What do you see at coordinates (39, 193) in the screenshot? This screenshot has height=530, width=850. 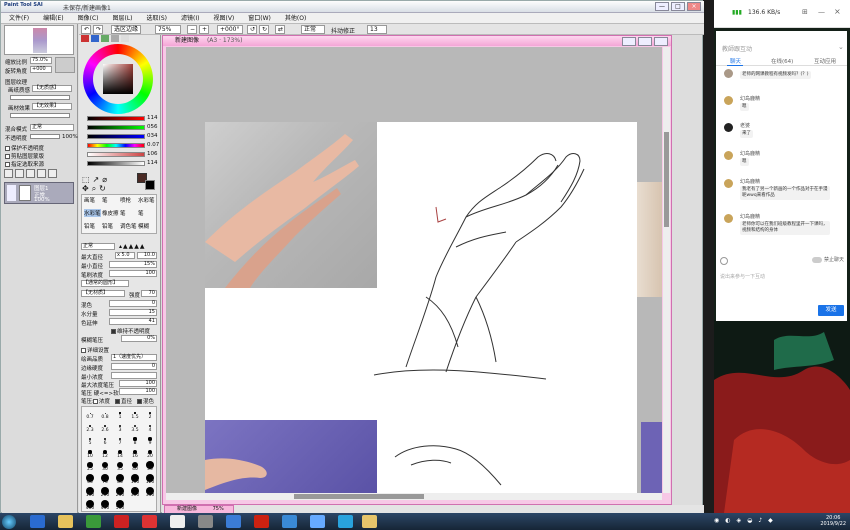 I see `layer-row: 图层1 正常 100%` at bounding box center [39, 193].